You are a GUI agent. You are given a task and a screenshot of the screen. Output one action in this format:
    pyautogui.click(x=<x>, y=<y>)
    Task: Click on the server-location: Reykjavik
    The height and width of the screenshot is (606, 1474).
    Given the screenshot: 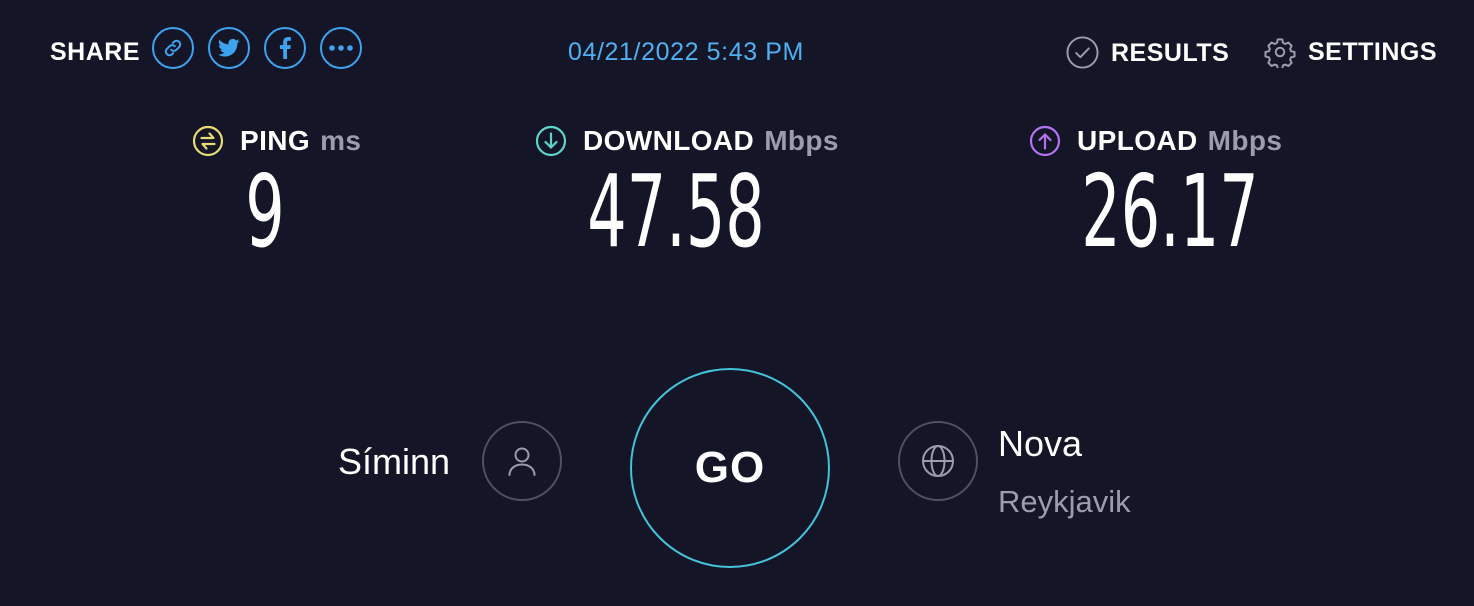 What is the action you would take?
    pyautogui.click(x=1064, y=502)
    